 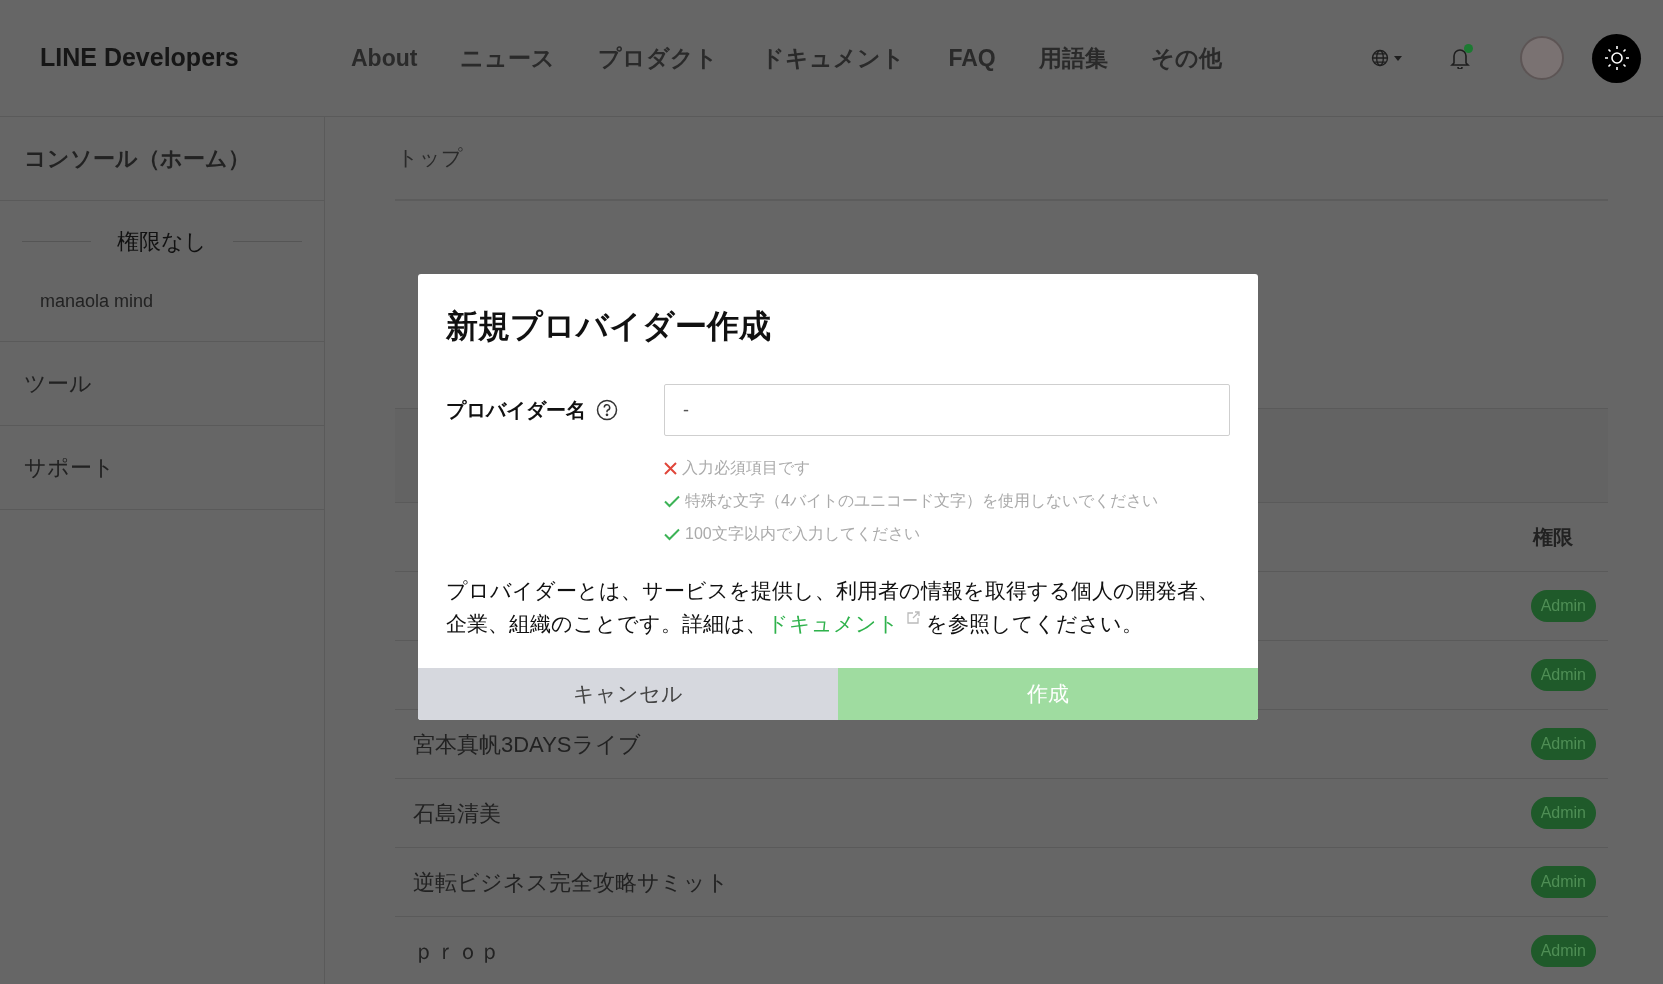 I want to click on nav-link: その他, so click(x=1186, y=58).